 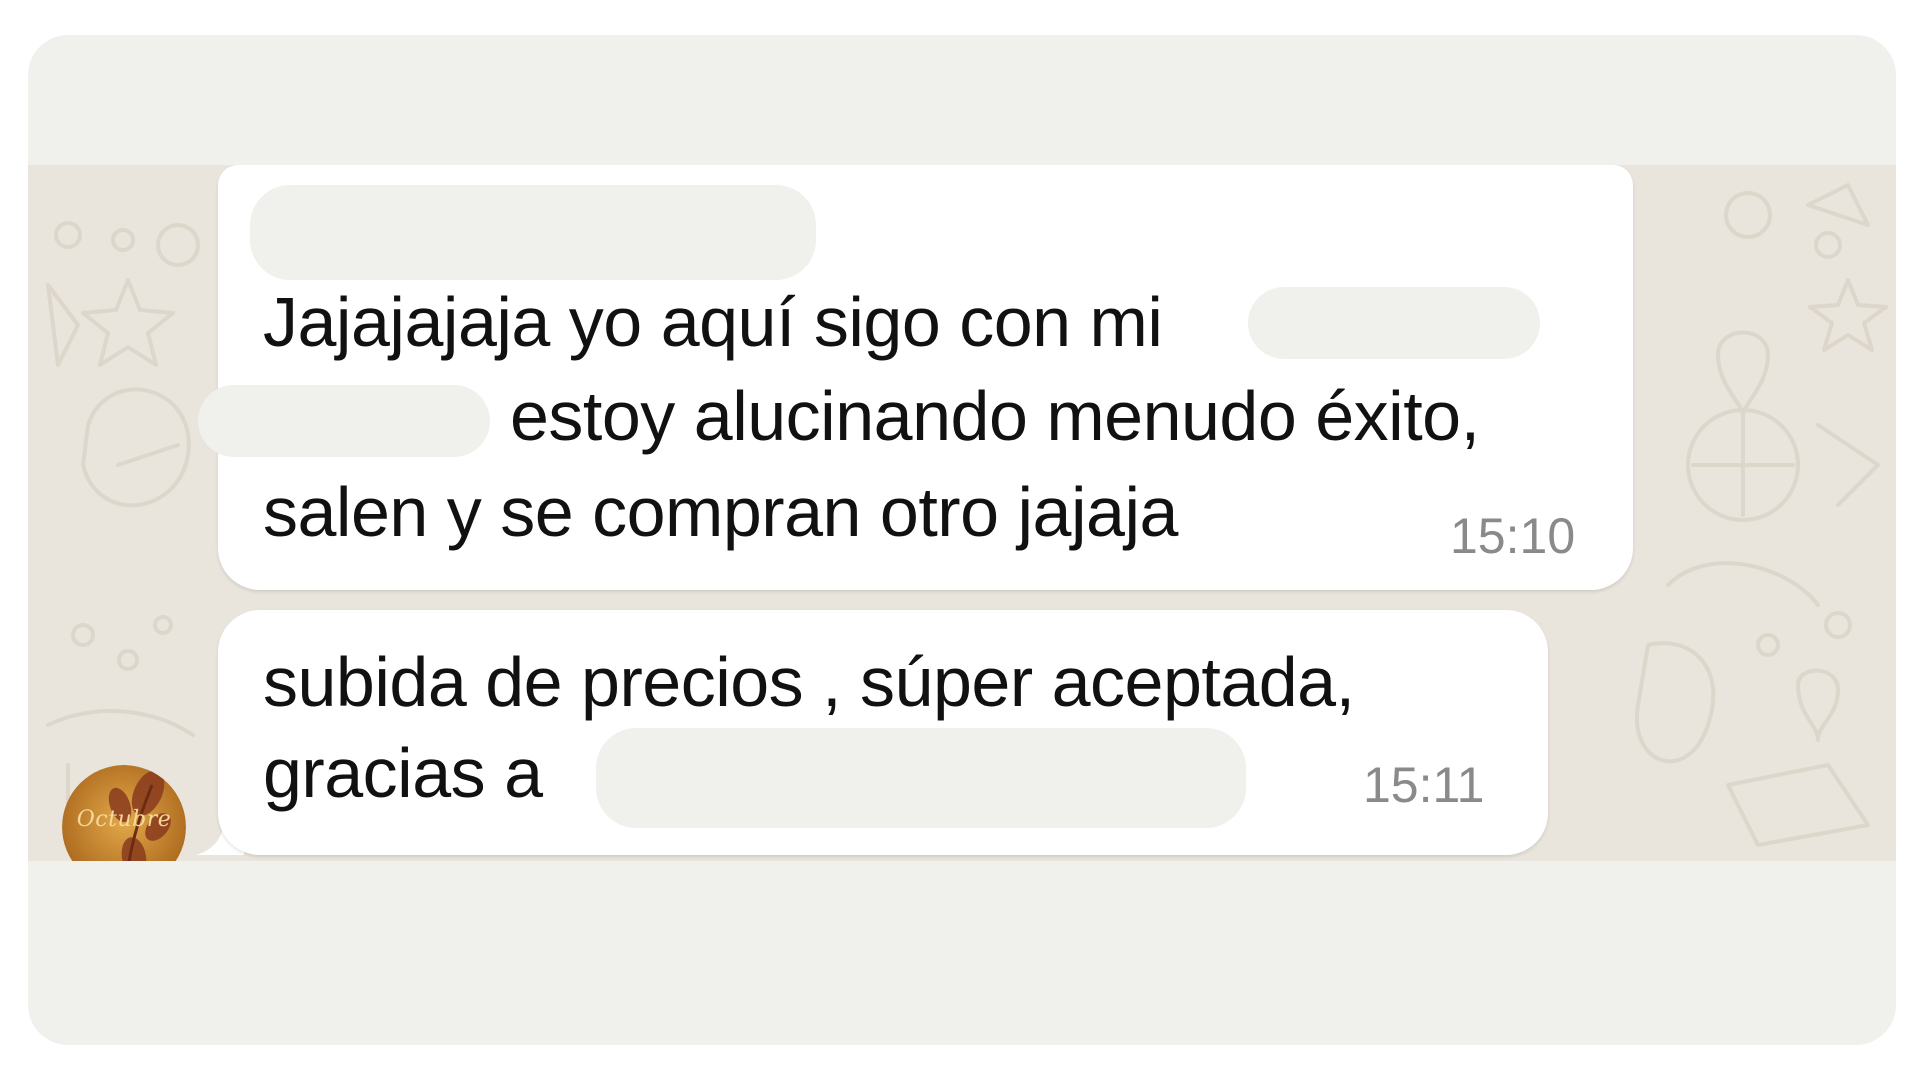 What do you see at coordinates (995, 416) in the screenshot?
I see `message-text-line: estoy alucinando menudo éxito,` at bounding box center [995, 416].